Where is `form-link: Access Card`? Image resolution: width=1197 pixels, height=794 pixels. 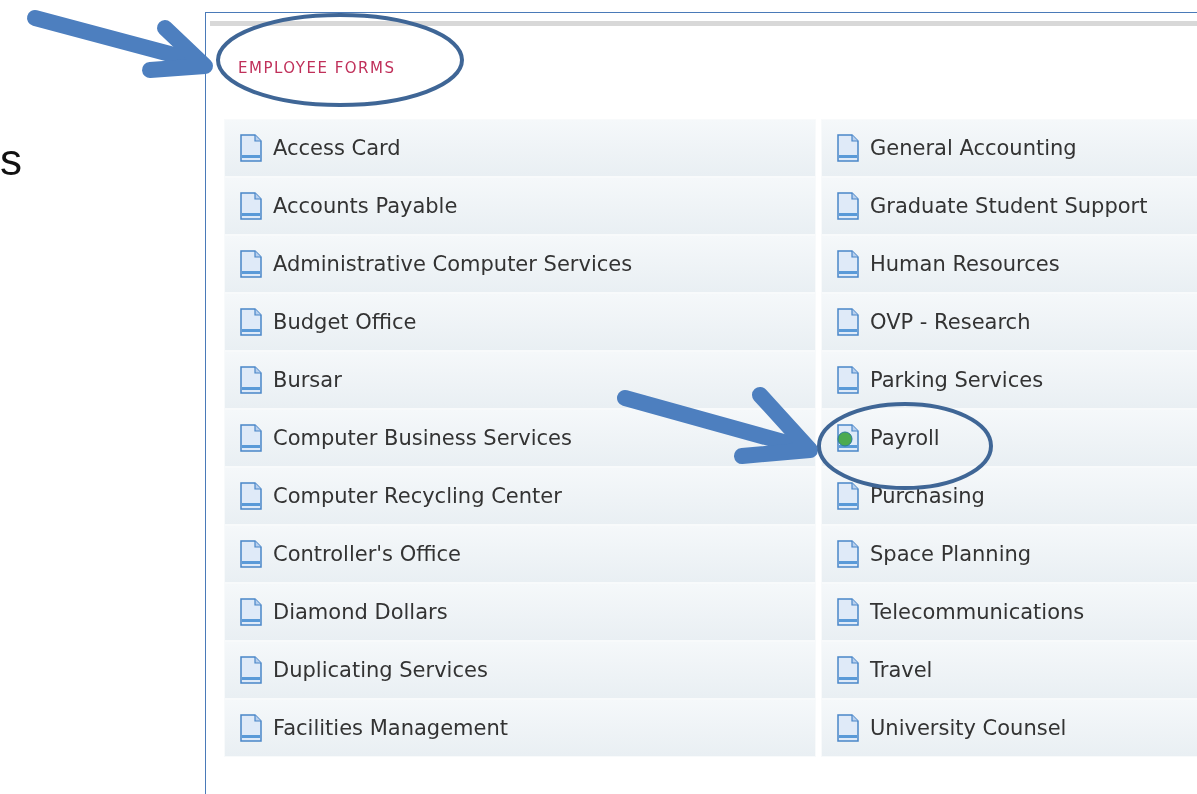 form-link: Access Card is located at coordinates (520, 148).